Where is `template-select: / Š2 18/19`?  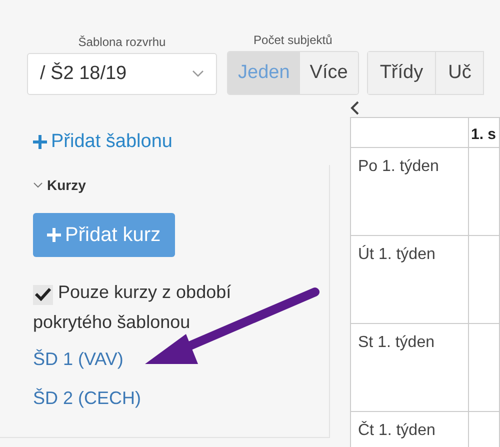 template-select: / Š2 18/19 is located at coordinates (122, 74).